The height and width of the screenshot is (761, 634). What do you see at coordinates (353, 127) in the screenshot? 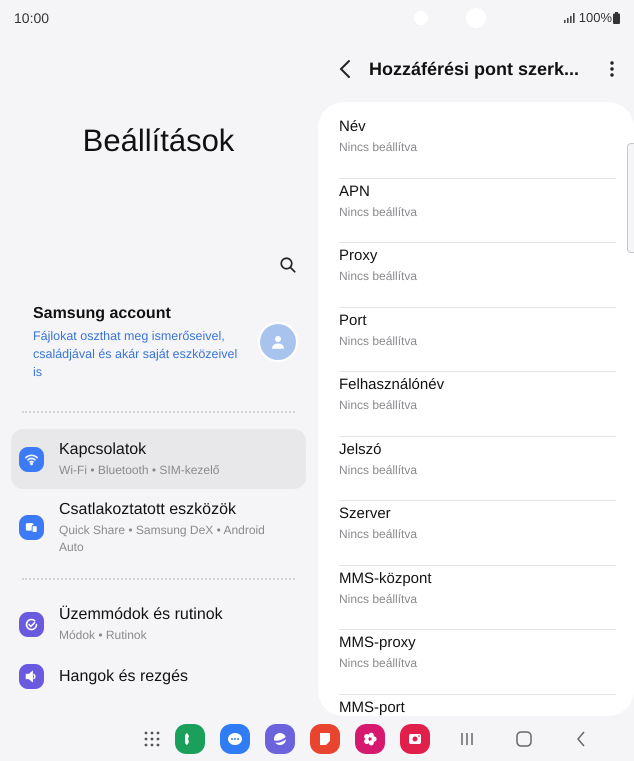
I see `setting-label: Név` at bounding box center [353, 127].